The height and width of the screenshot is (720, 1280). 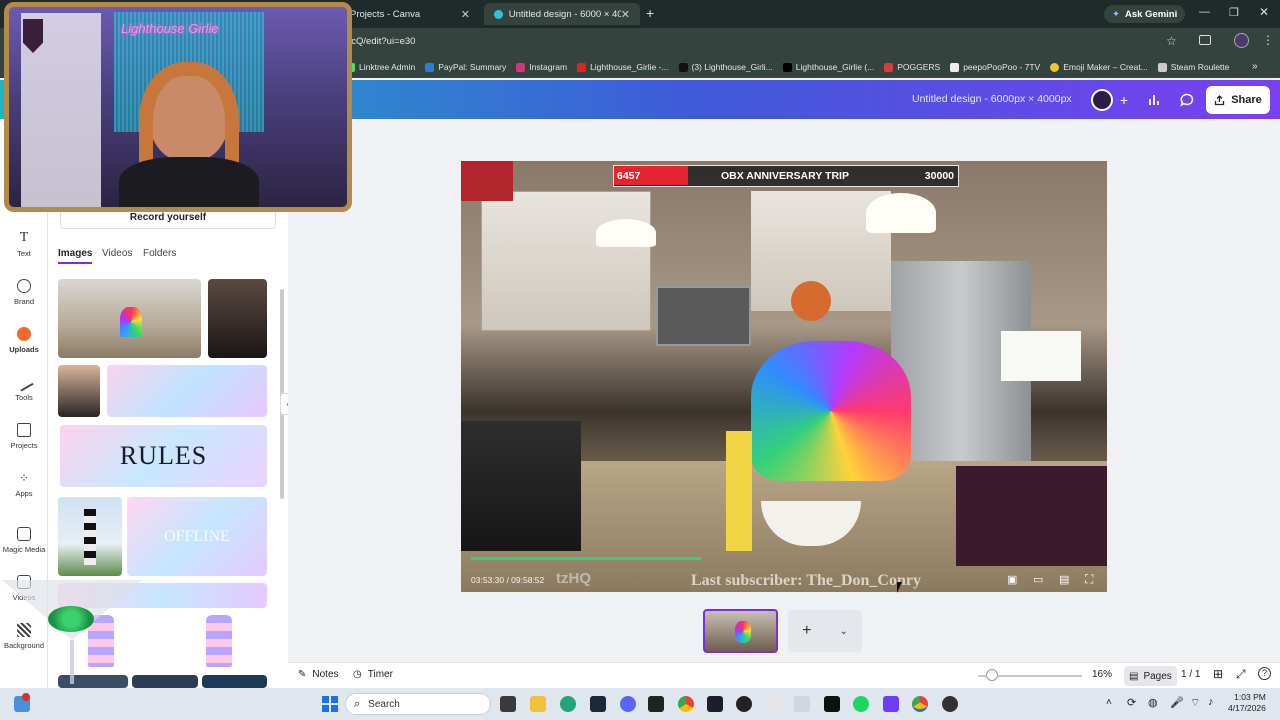 What do you see at coordinates (650, 13) in the screenshot?
I see `new-tab-button: +` at bounding box center [650, 13].